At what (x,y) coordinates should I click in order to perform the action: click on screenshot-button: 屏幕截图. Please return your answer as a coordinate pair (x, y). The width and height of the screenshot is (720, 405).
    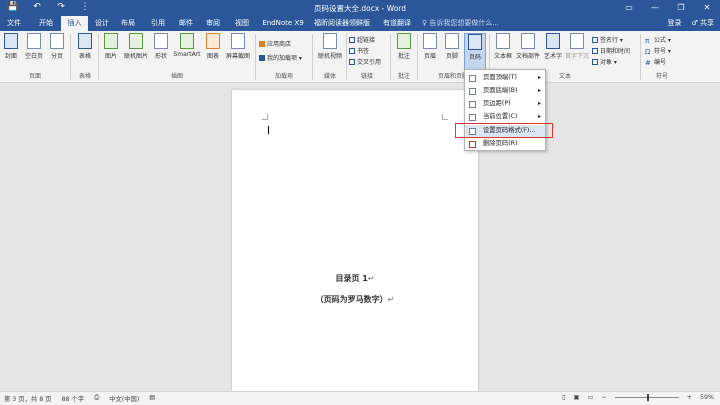
    Looking at the image, I should click on (238, 46).